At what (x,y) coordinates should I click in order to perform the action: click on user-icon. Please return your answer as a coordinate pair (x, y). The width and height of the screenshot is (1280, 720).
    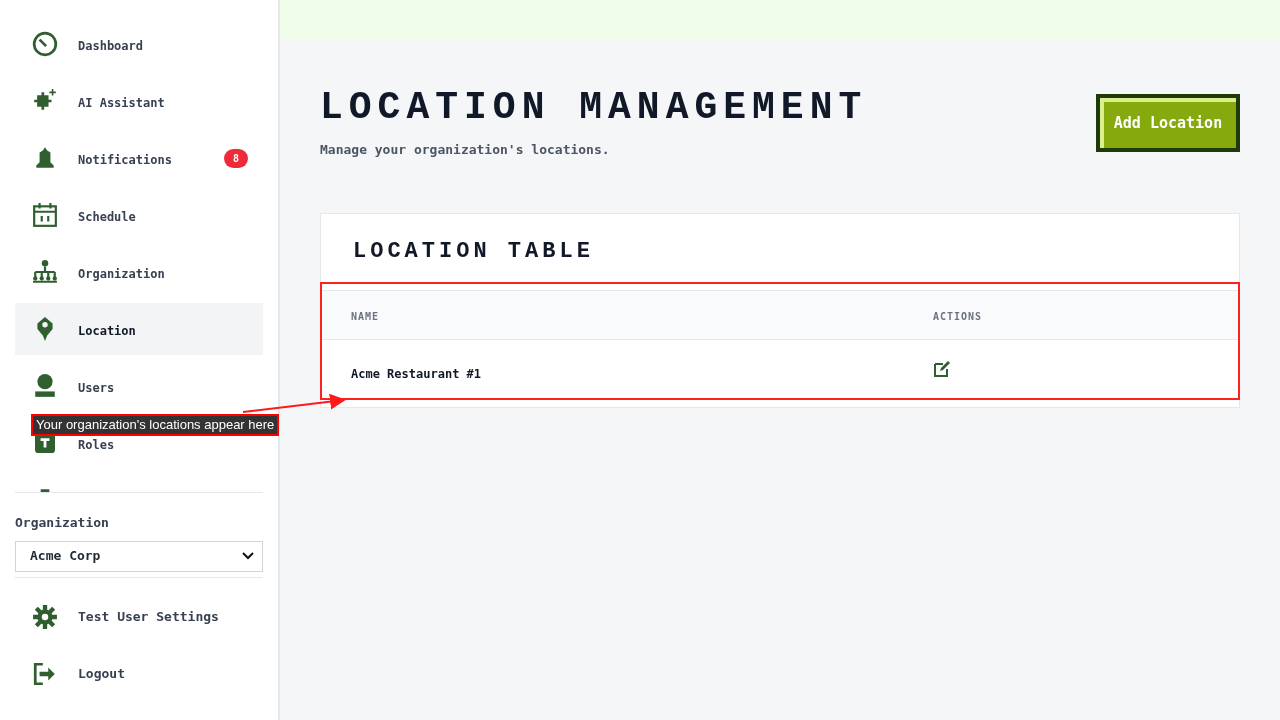
    Looking at the image, I should click on (45, 386).